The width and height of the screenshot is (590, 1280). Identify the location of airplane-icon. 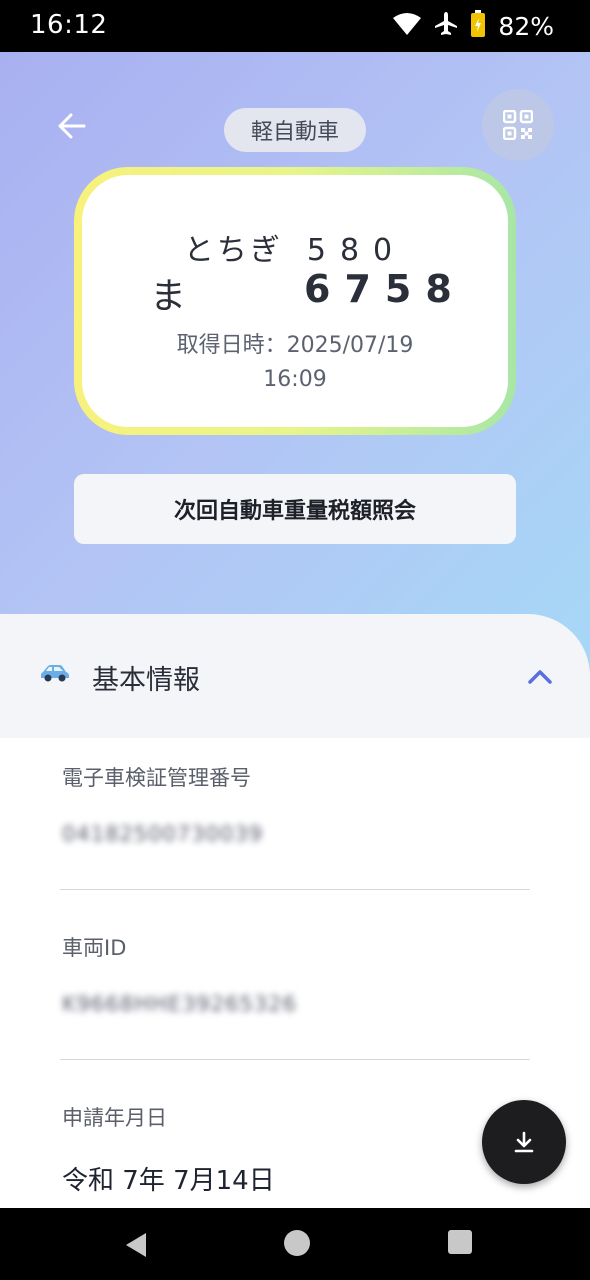
(446, 26).